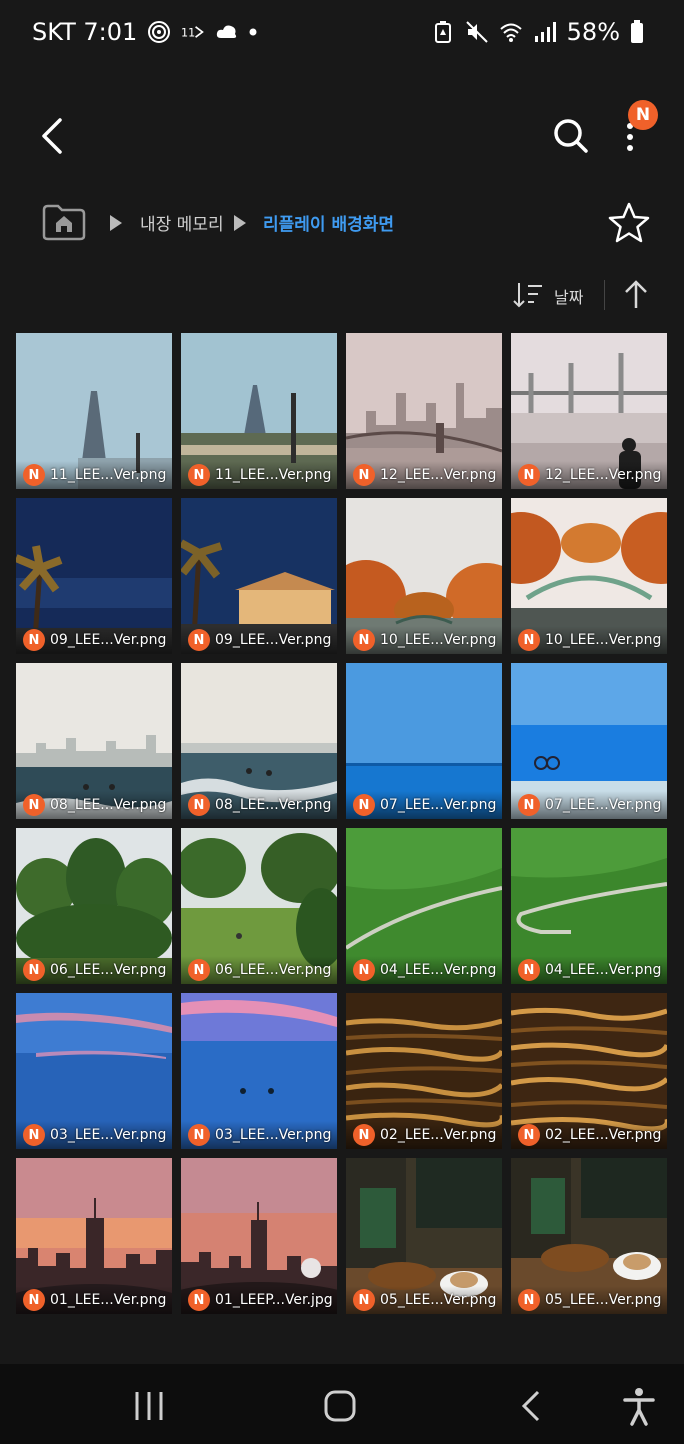  What do you see at coordinates (108, 970) in the screenshot?
I see `file-name: 06_LEE...Ver.png` at bounding box center [108, 970].